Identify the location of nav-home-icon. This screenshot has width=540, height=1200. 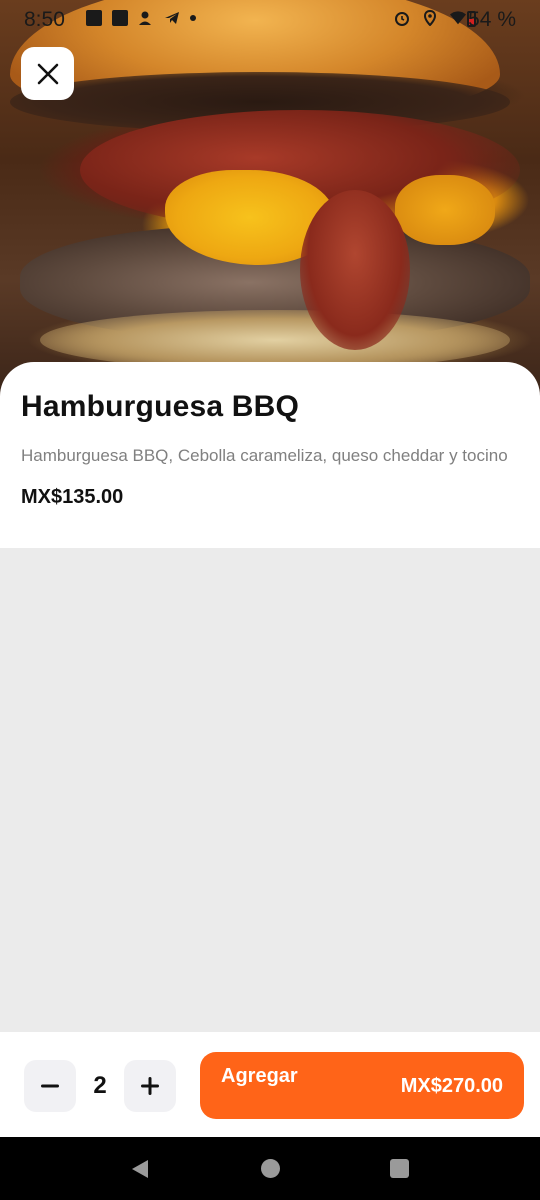
(270, 1168).